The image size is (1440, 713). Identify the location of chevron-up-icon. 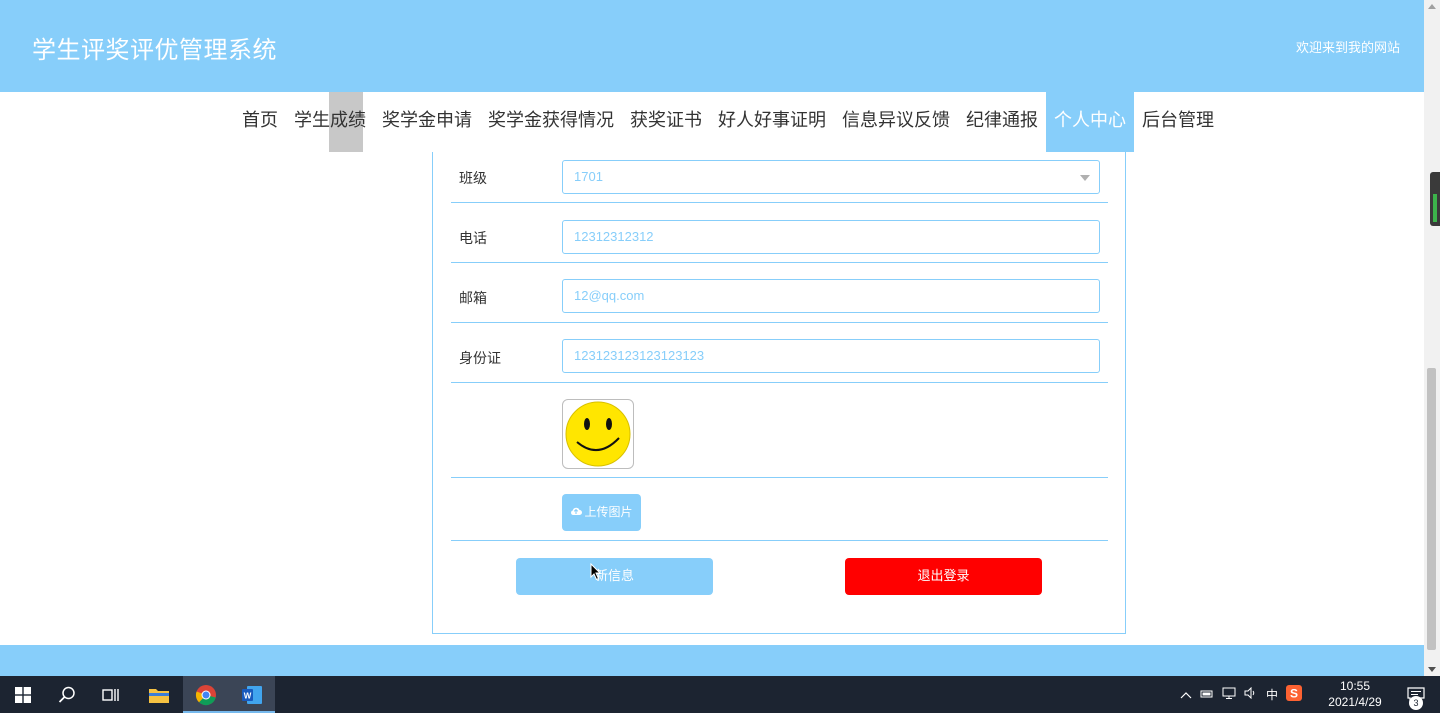
(1186, 695).